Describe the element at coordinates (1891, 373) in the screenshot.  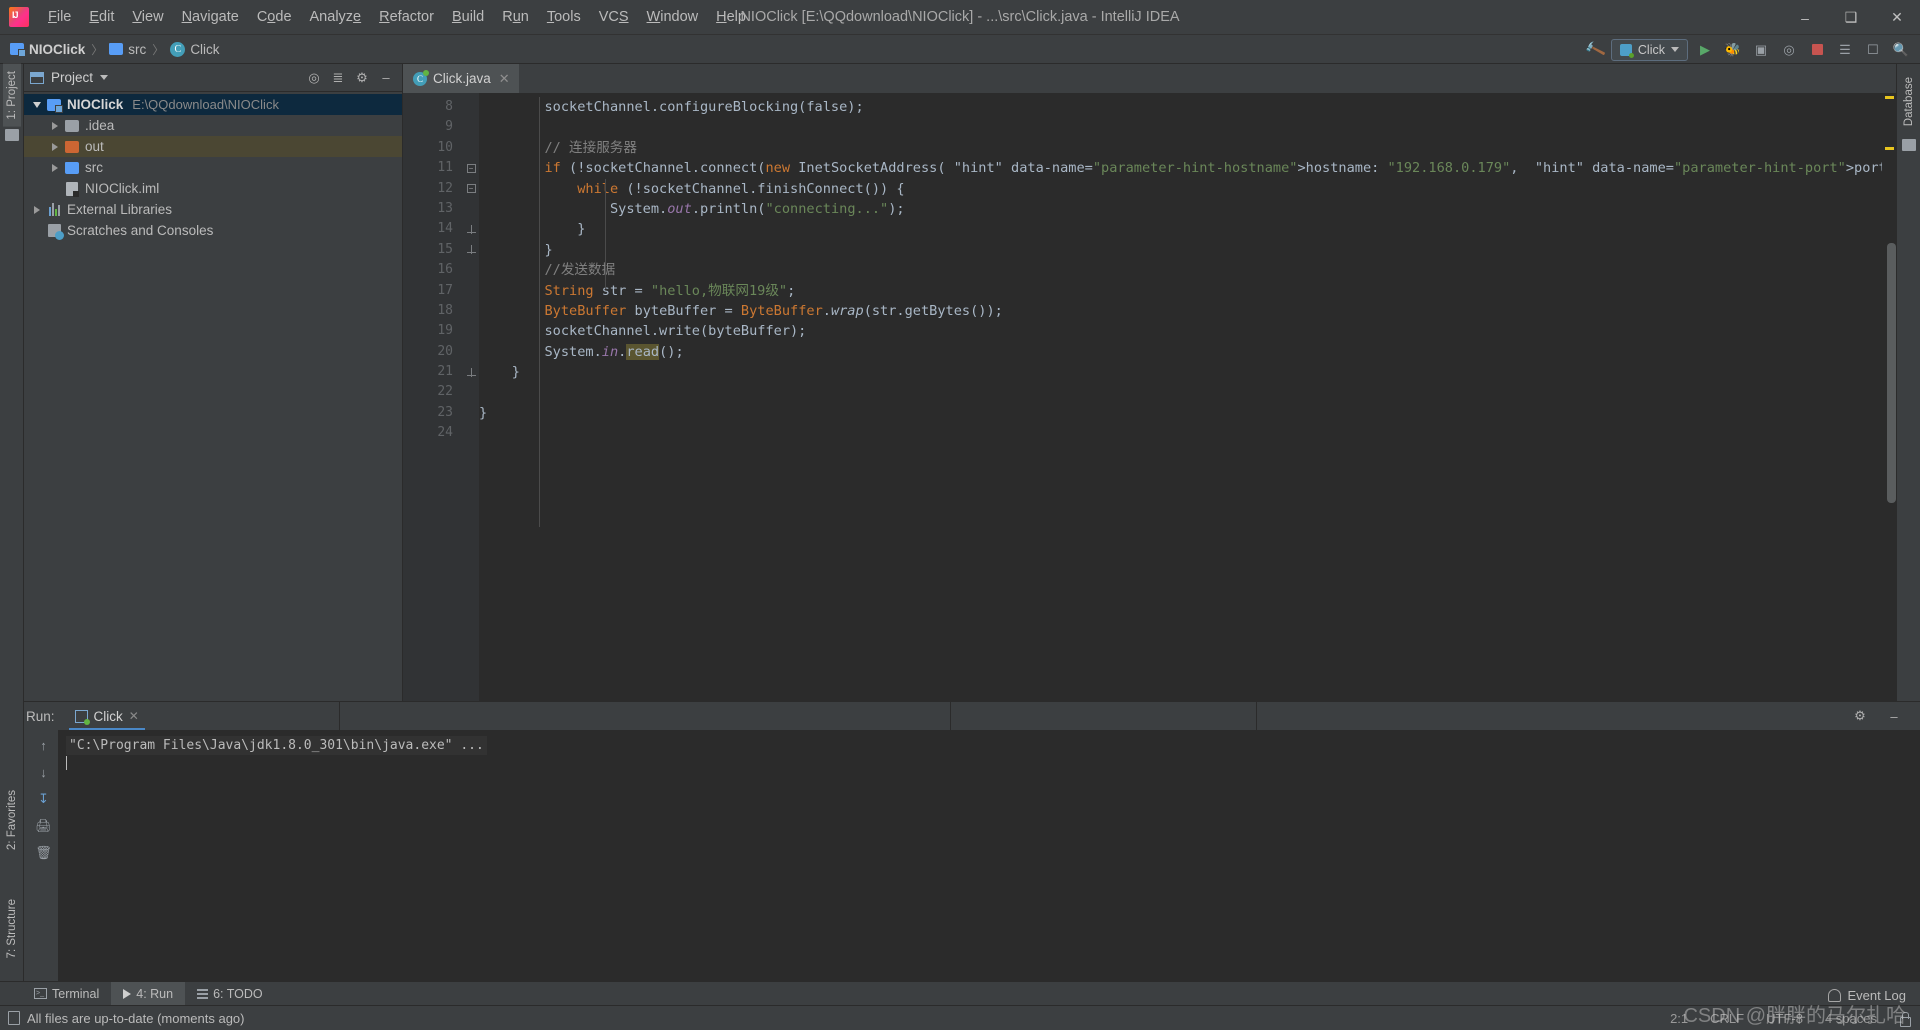
I see `editor-scrollbar` at that location.